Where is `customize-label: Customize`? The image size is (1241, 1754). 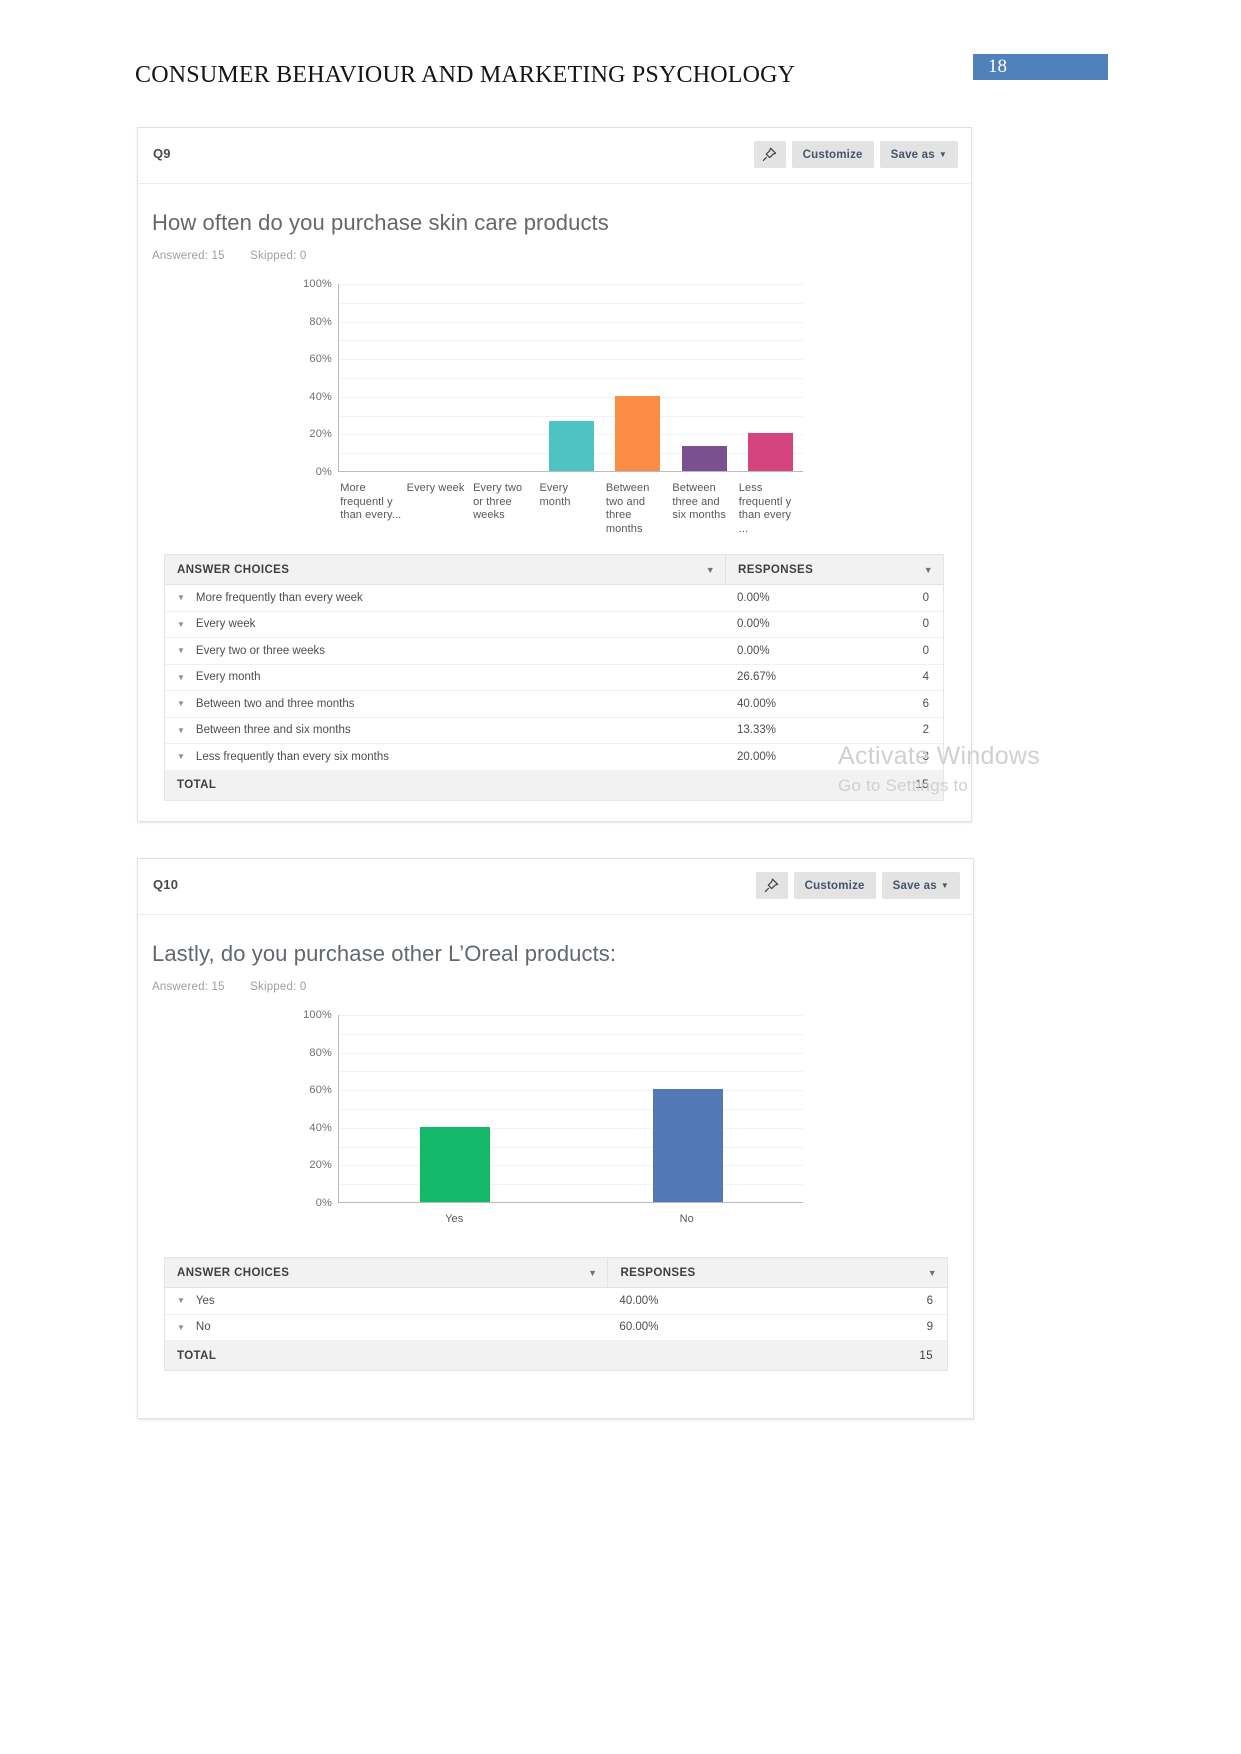
customize-label: Customize is located at coordinates (832, 154).